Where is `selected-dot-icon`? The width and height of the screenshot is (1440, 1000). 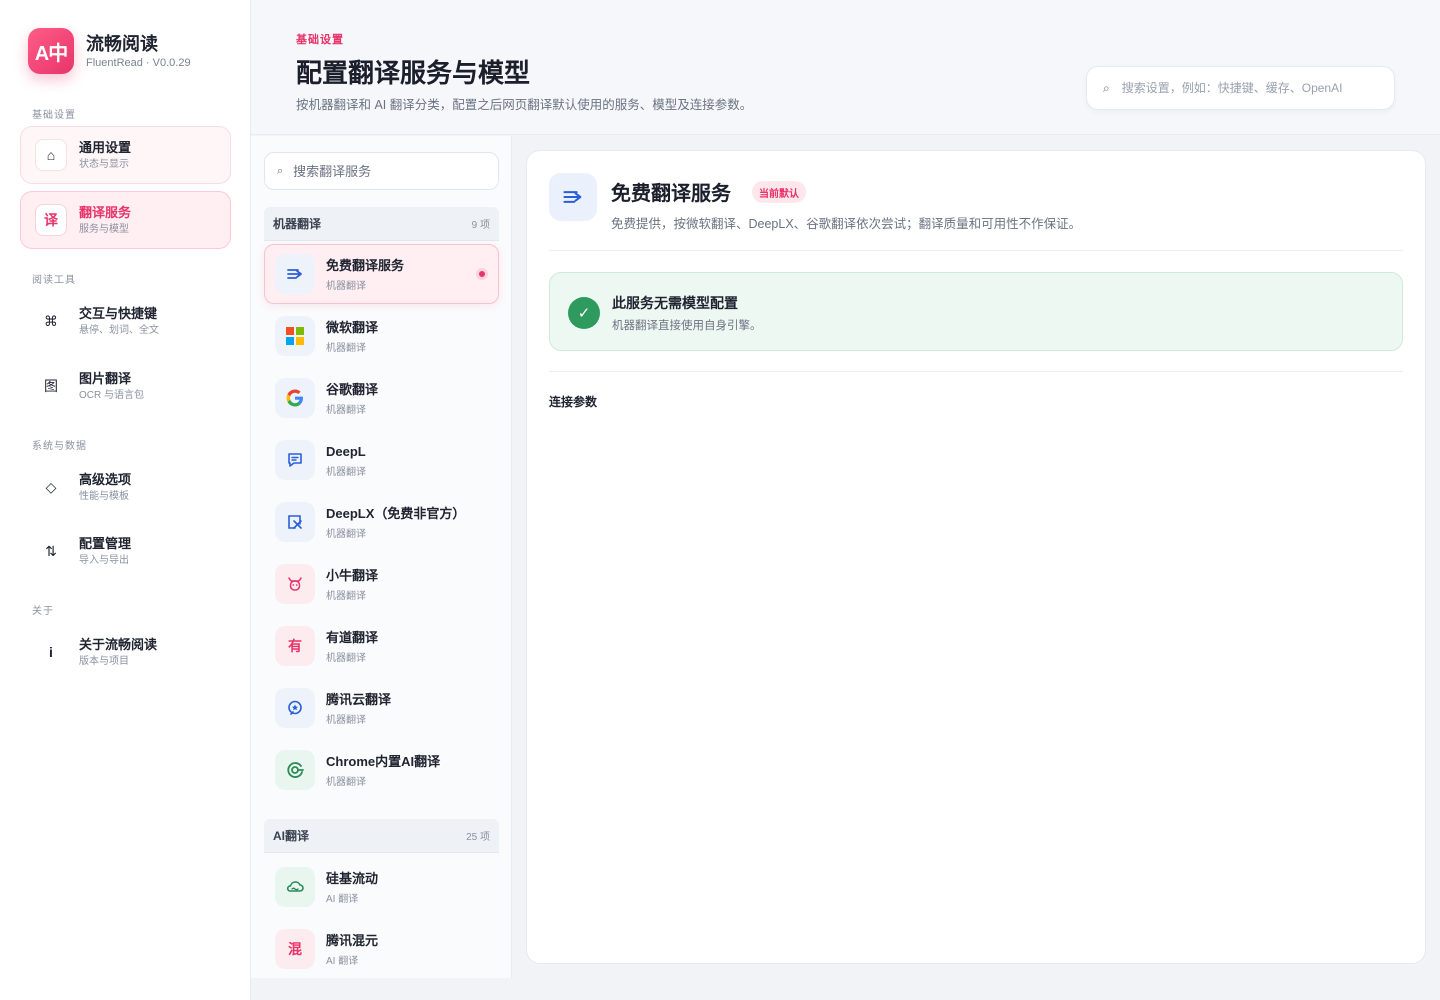 selected-dot-icon is located at coordinates (482, 274).